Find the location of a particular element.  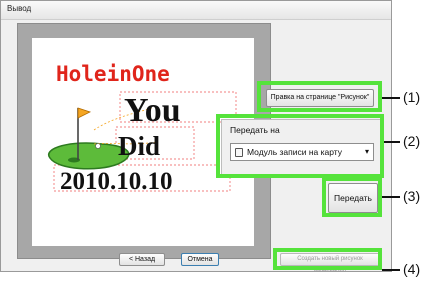

callout-label-4: (4) is located at coordinates (412, 269).